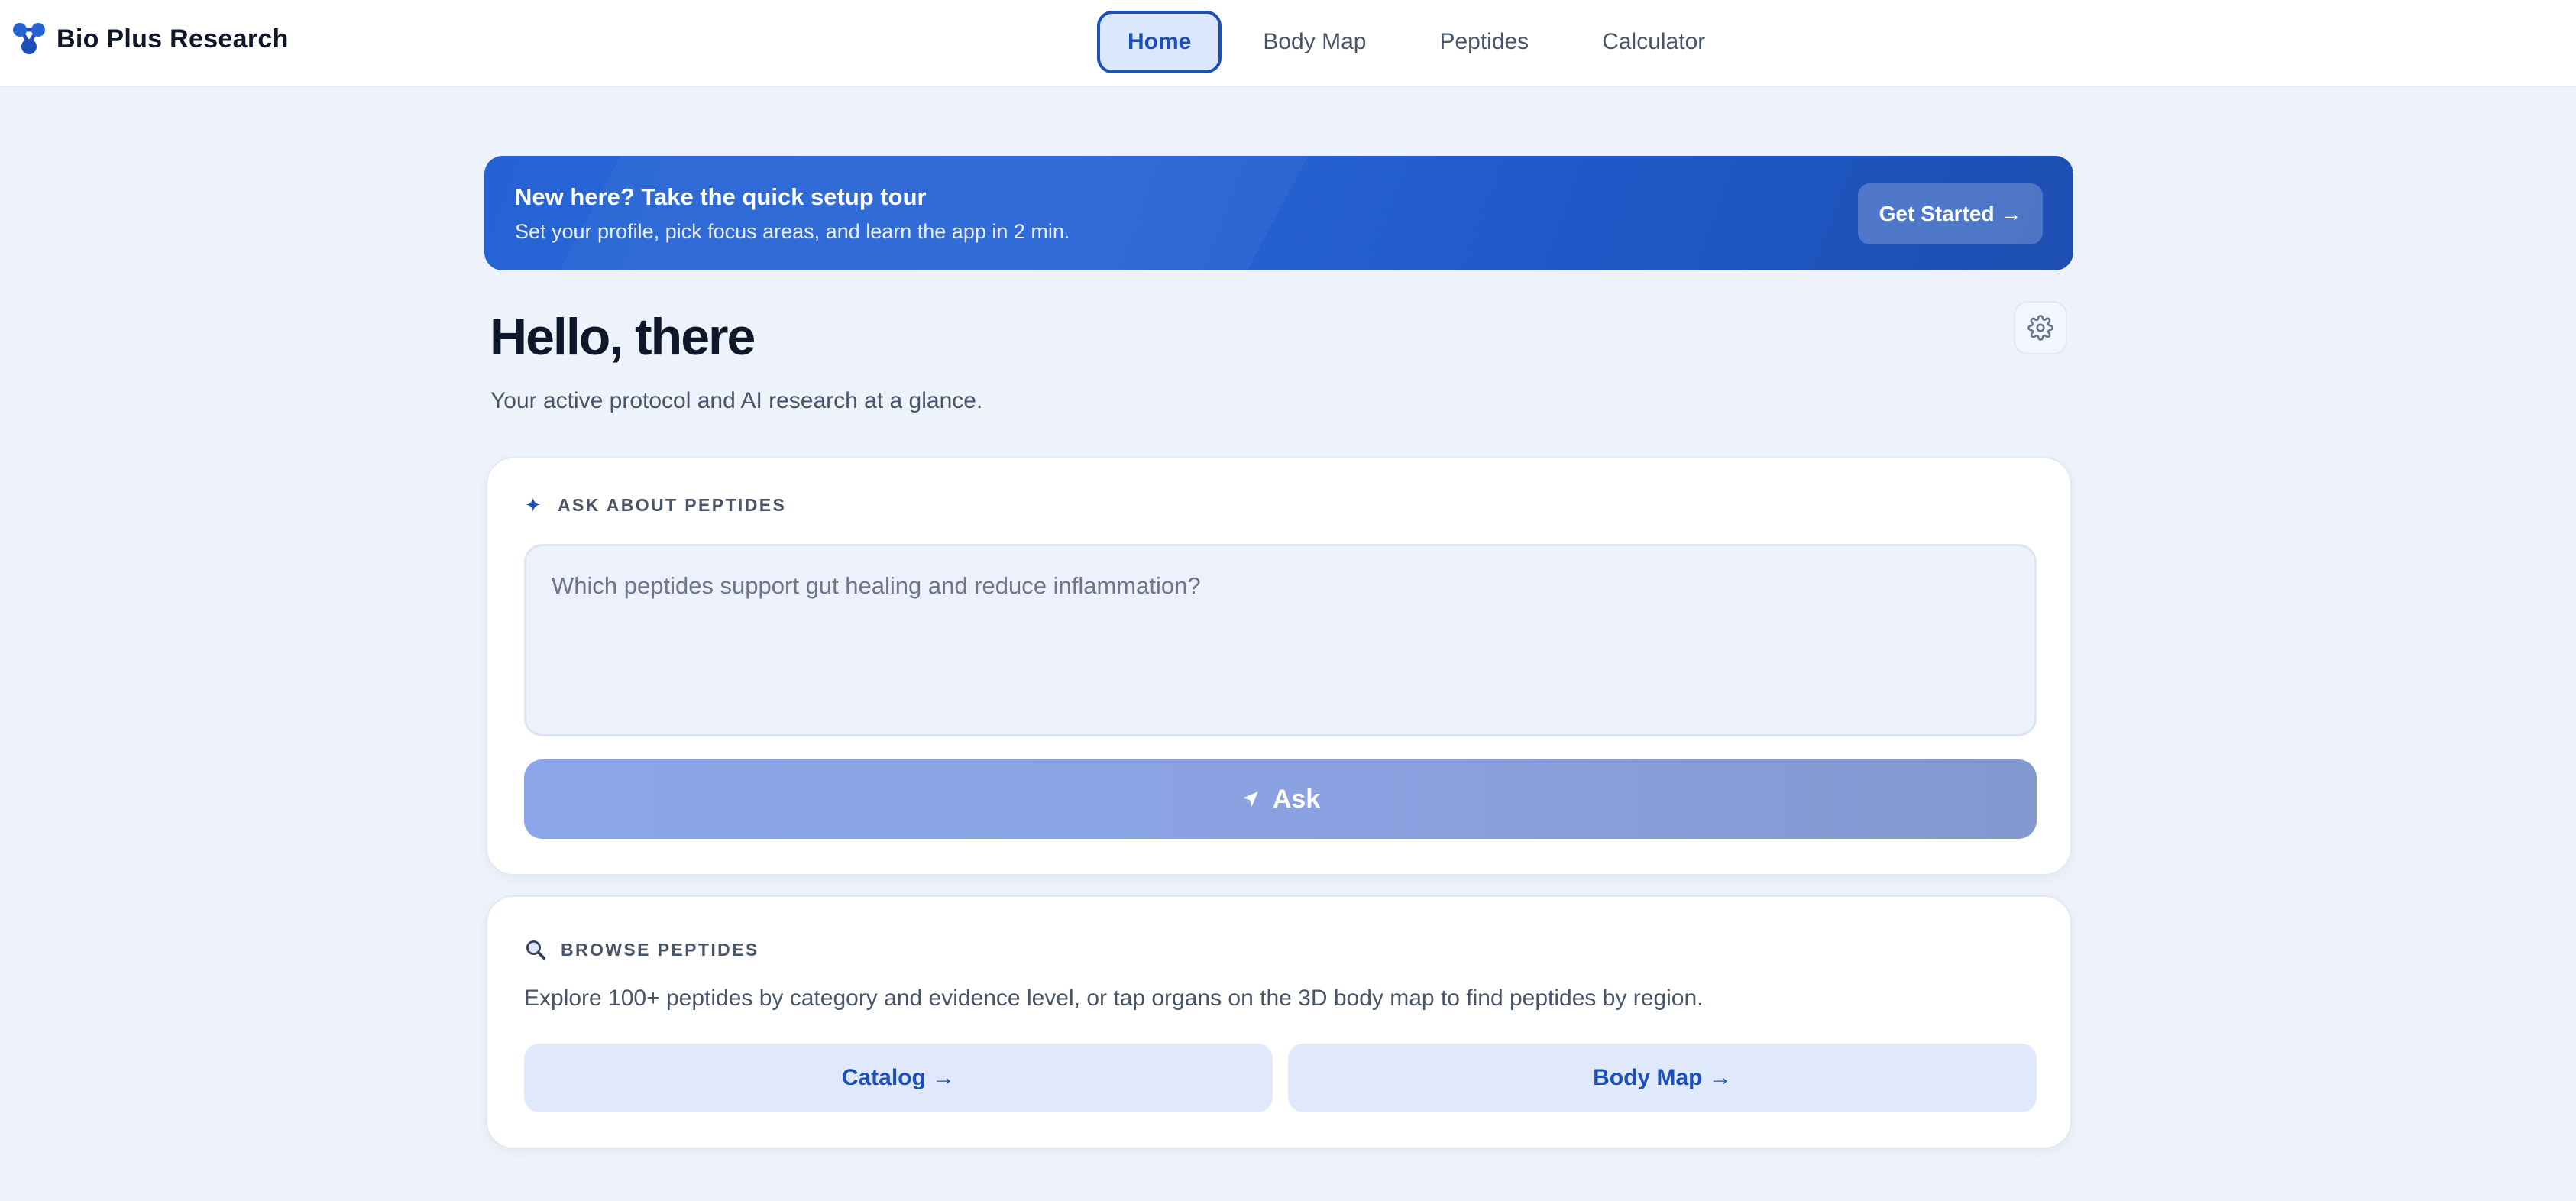  I want to click on question-input, so click(1280, 640).